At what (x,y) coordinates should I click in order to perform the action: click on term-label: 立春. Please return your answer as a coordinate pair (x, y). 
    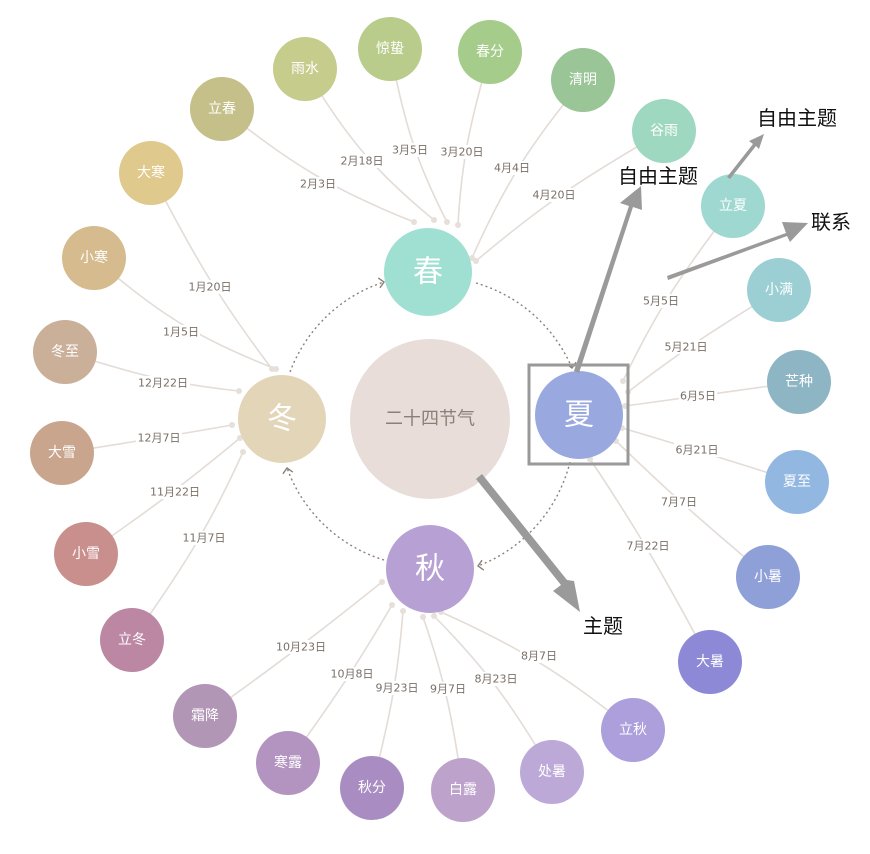
    Looking at the image, I should click on (222, 109).